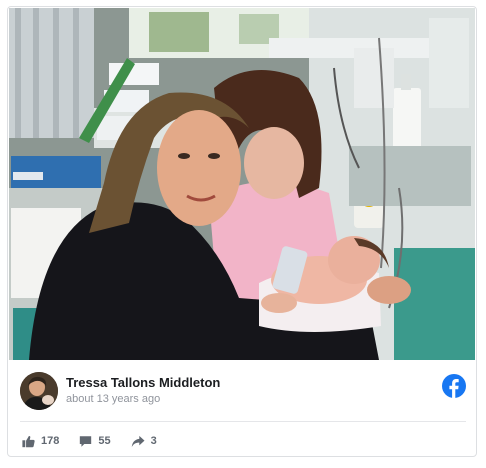 This screenshot has height=468, width=486. Describe the element at coordinates (28, 441) in the screenshot. I see `like-icon` at that location.